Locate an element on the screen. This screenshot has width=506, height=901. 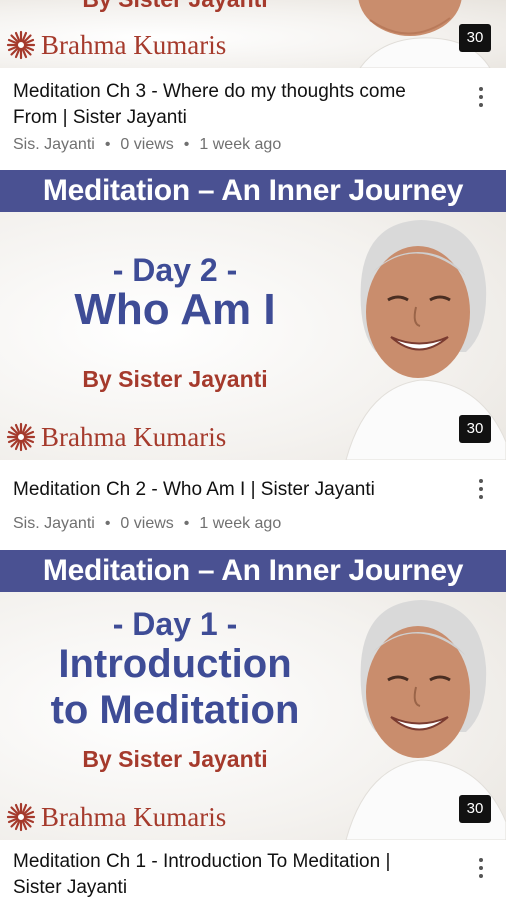
thumbnail-heading: to Meditation is located at coordinates (175, 710).